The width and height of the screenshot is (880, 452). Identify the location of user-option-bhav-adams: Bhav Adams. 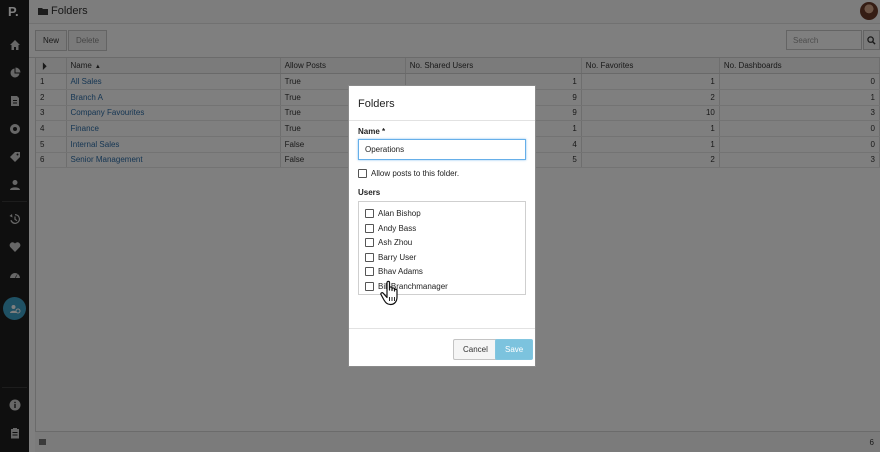
(394, 271).